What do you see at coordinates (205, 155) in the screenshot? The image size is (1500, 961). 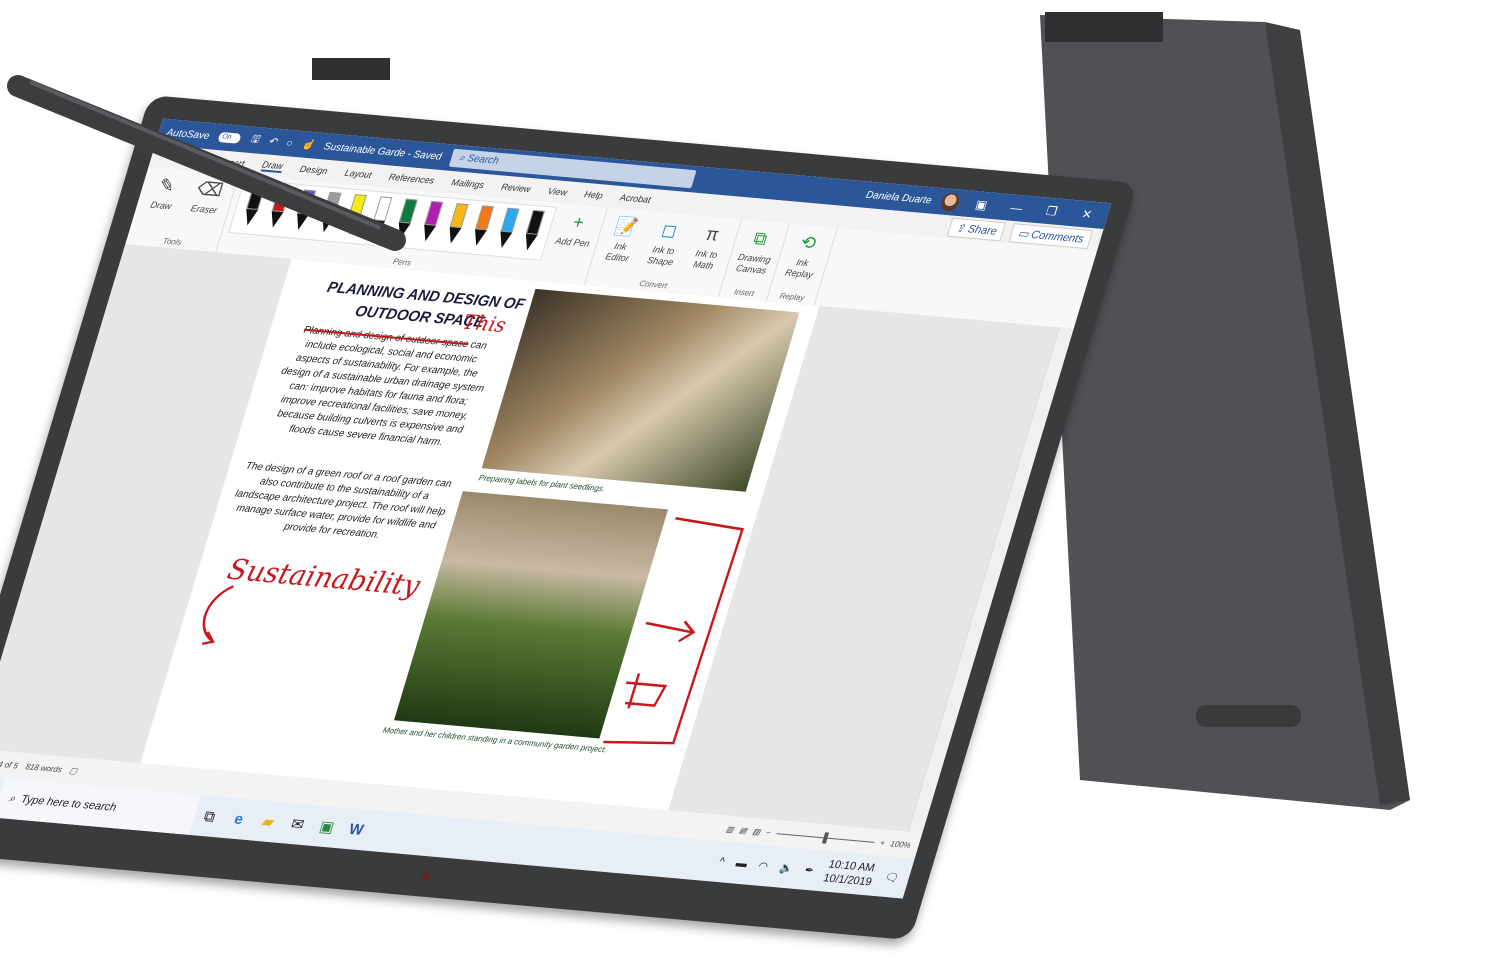 I see `stylus-highlight` at bounding box center [205, 155].